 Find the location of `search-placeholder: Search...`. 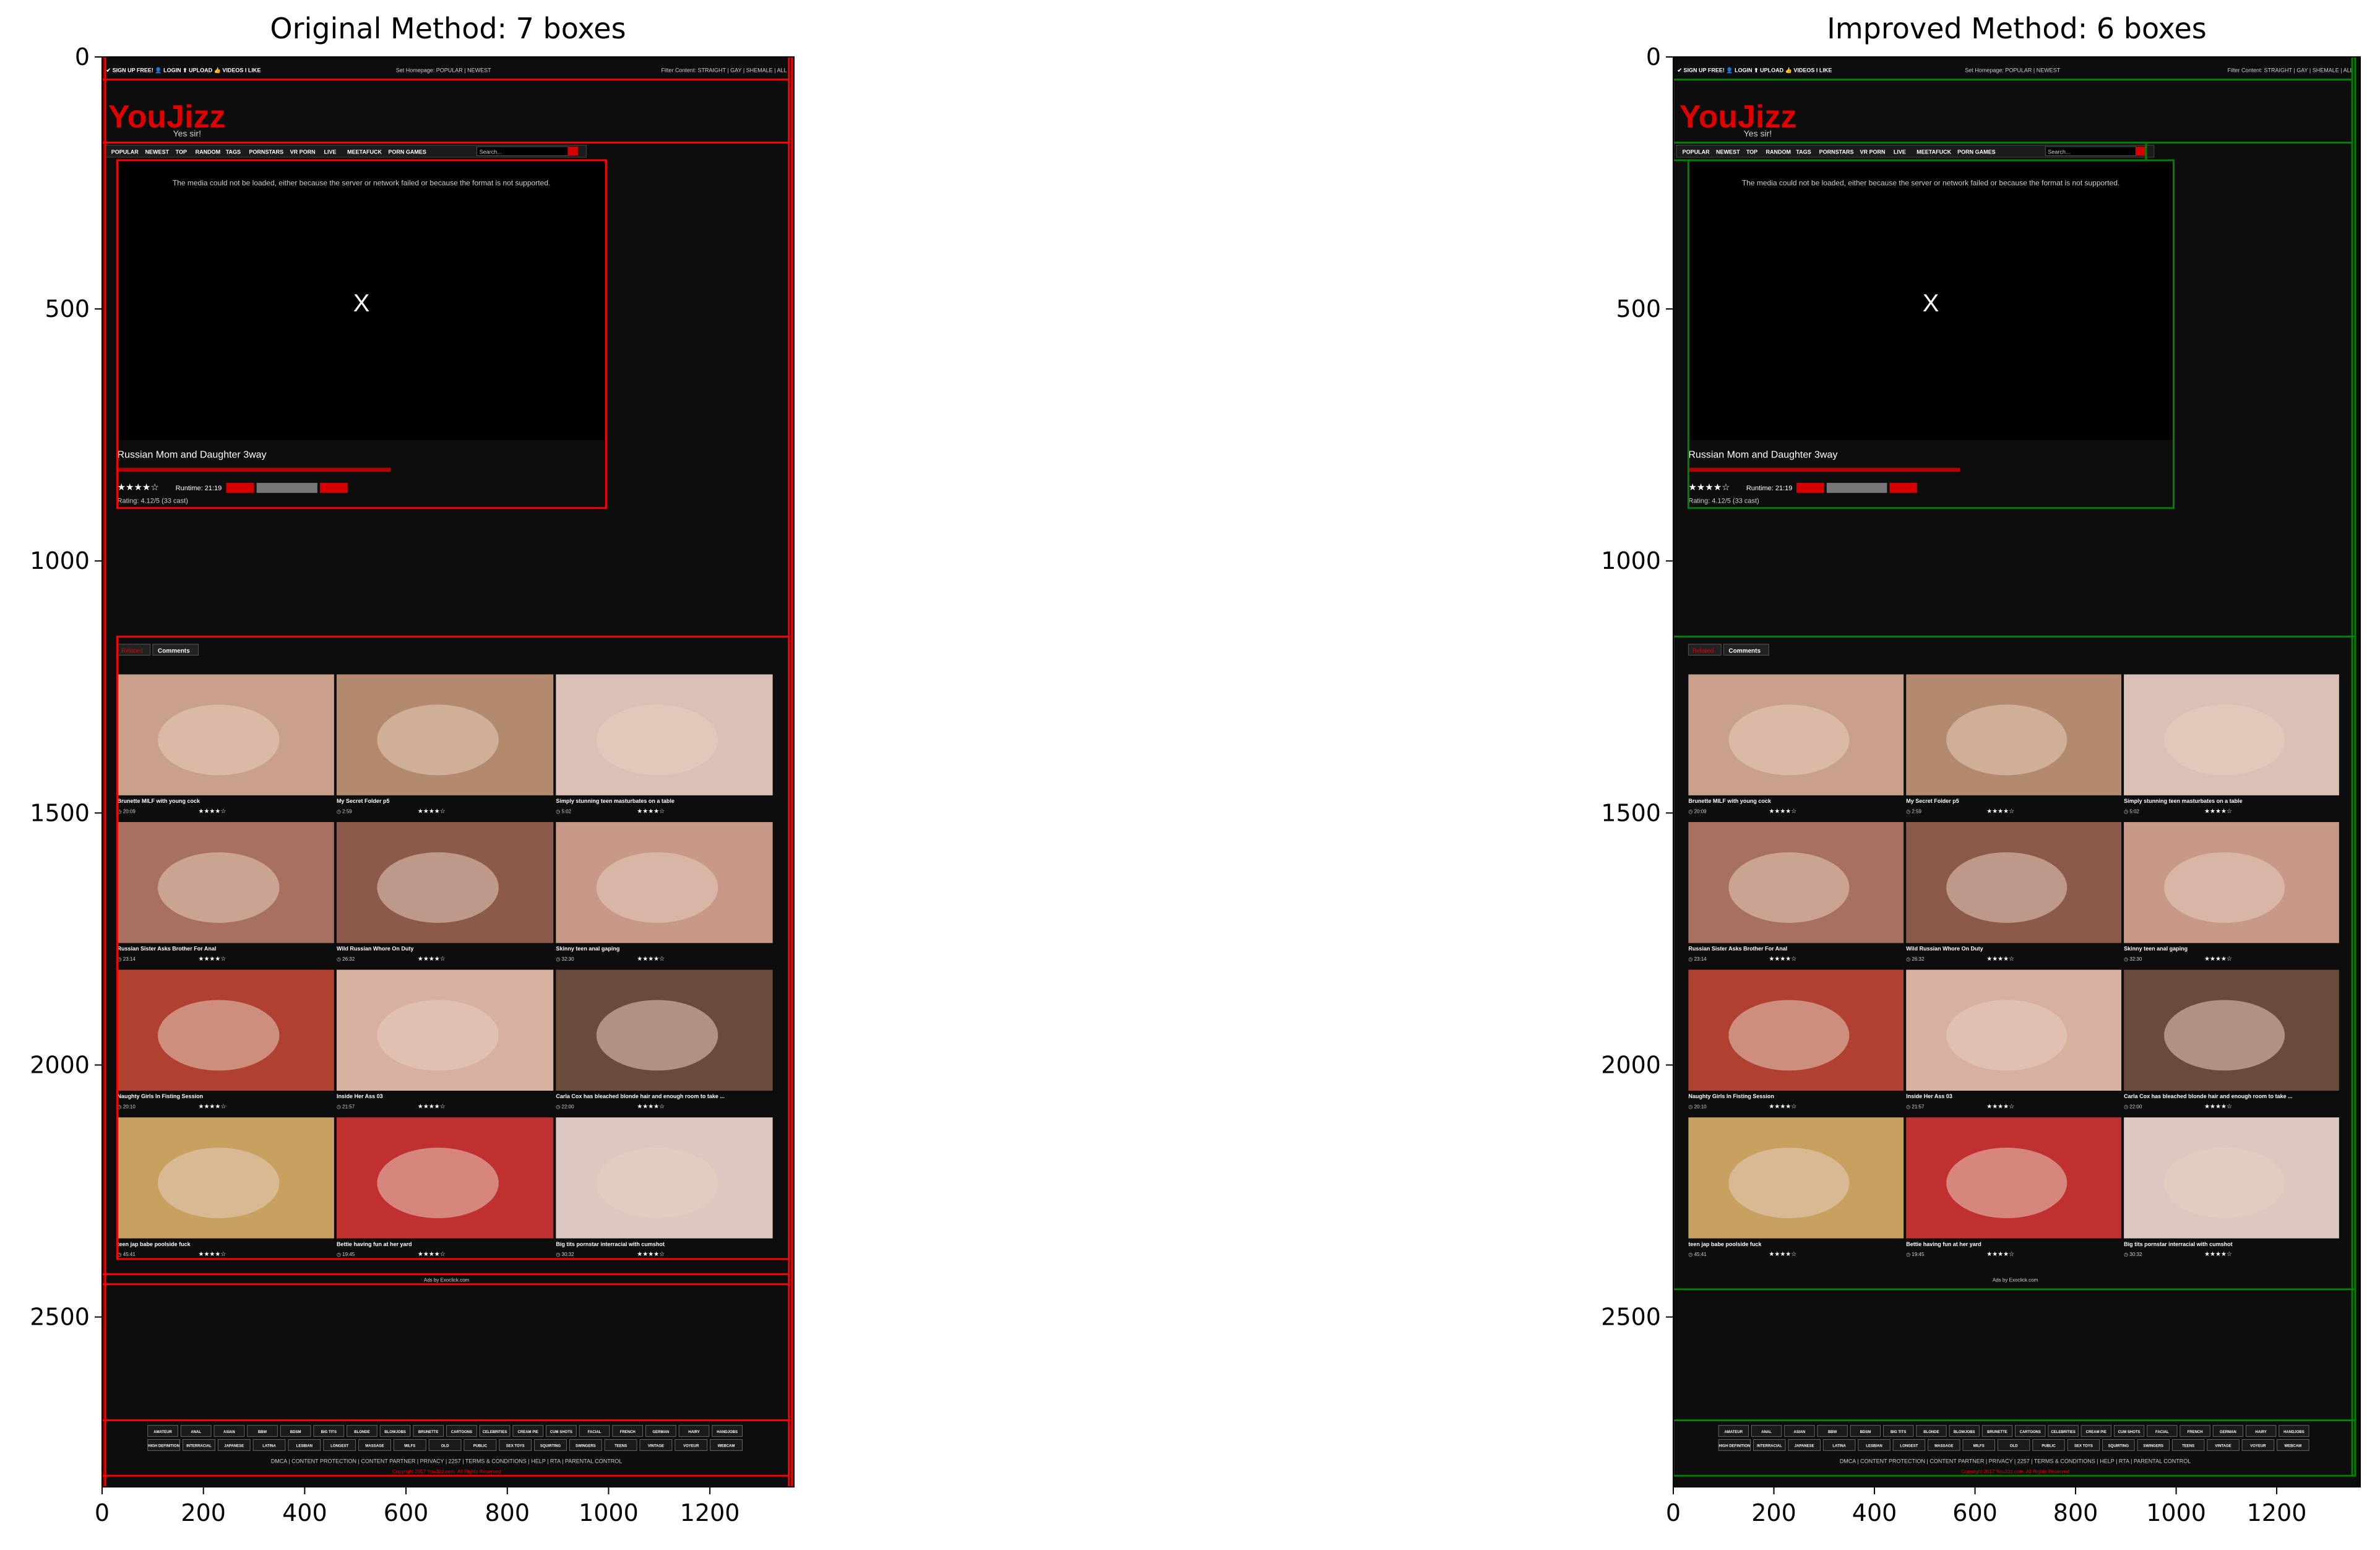

search-placeholder: Search... is located at coordinates (491, 152).